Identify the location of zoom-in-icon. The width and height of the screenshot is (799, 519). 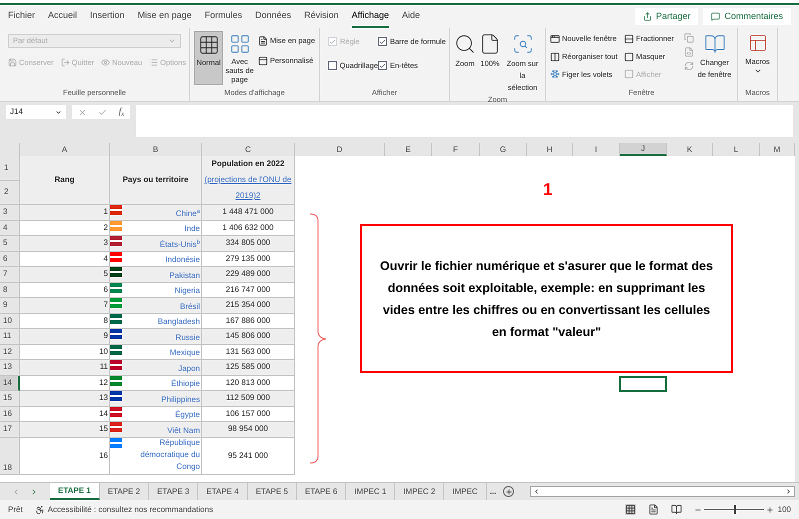
(770, 510).